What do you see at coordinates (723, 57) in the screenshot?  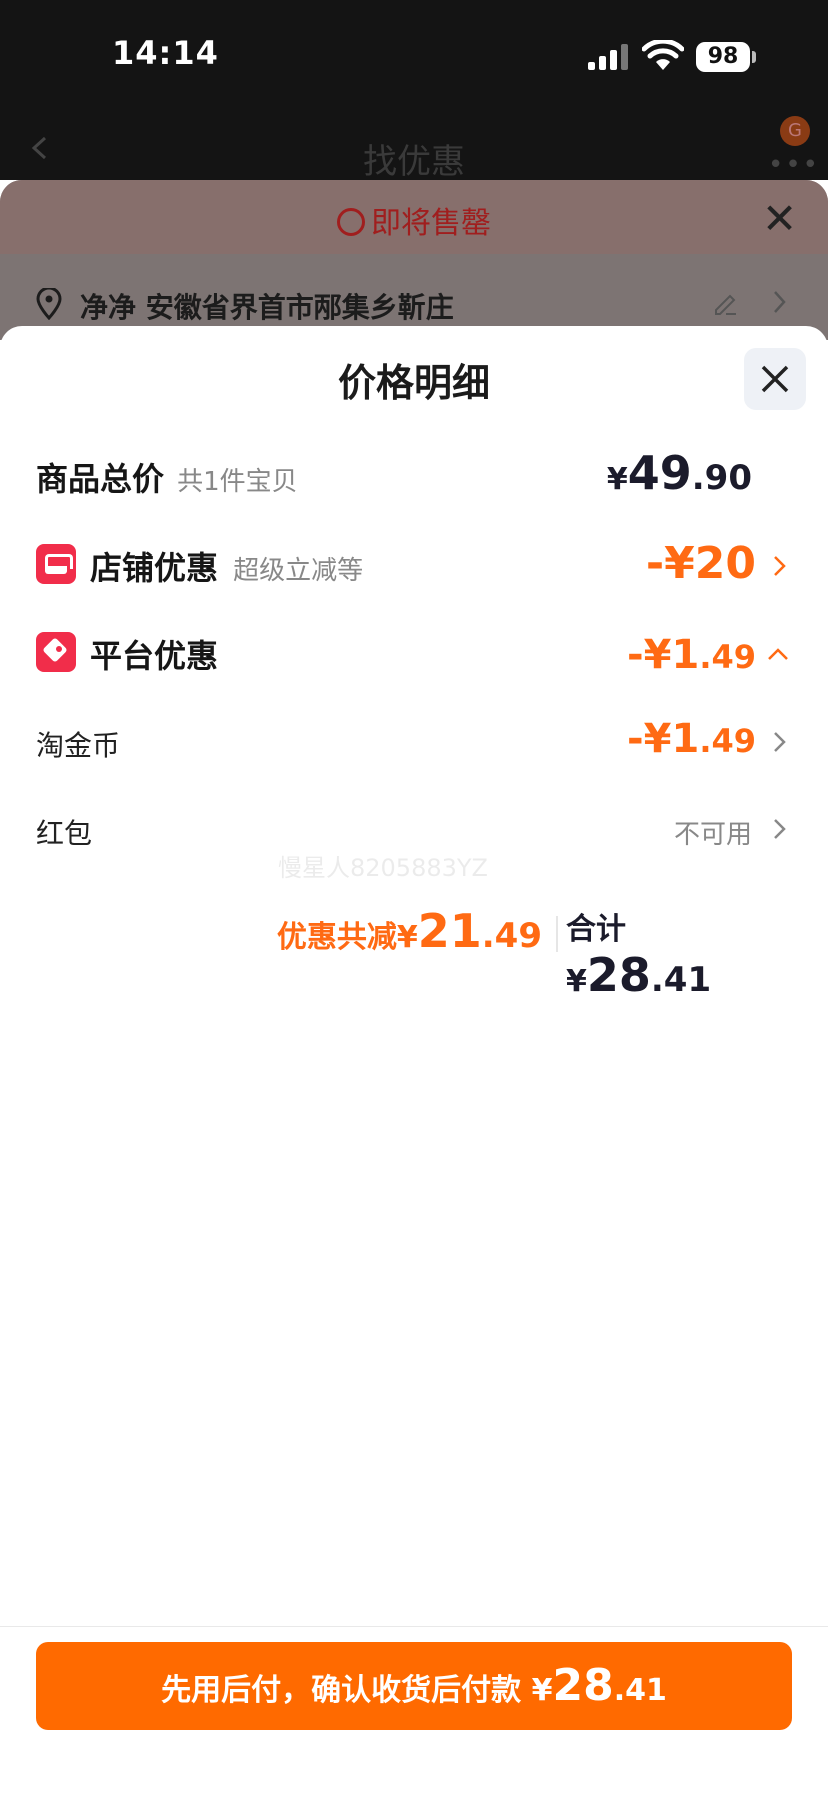 I see `battery-icon: 98` at bounding box center [723, 57].